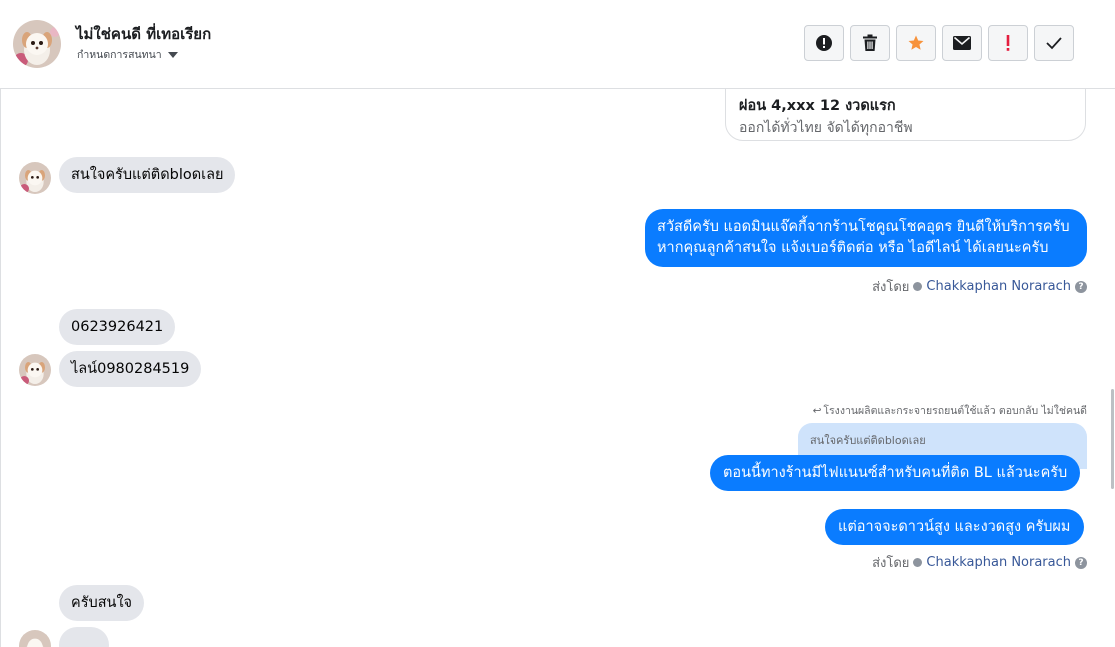  I want to click on star-icon, so click(916, 42).